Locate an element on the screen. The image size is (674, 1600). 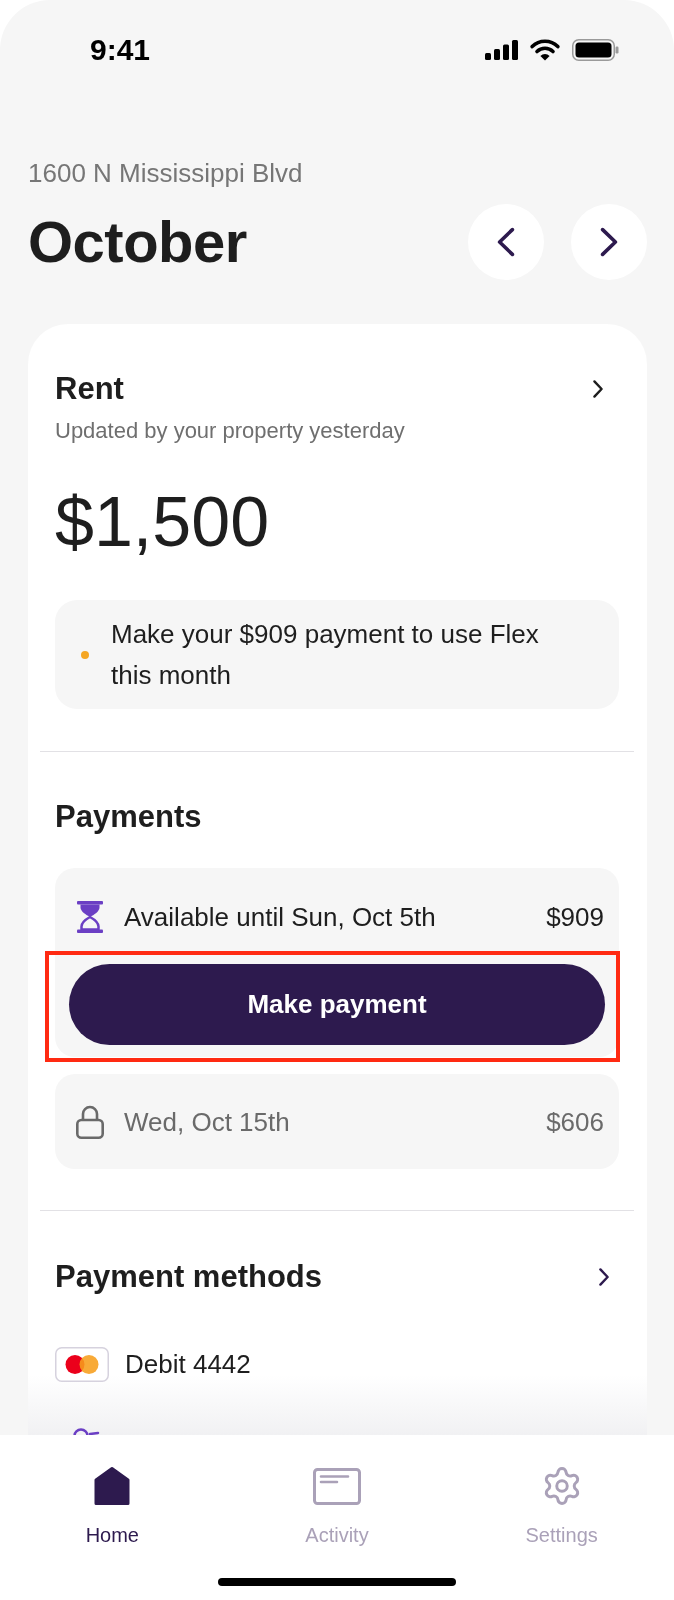
wifi-icon is located at coordinates (545, 50).